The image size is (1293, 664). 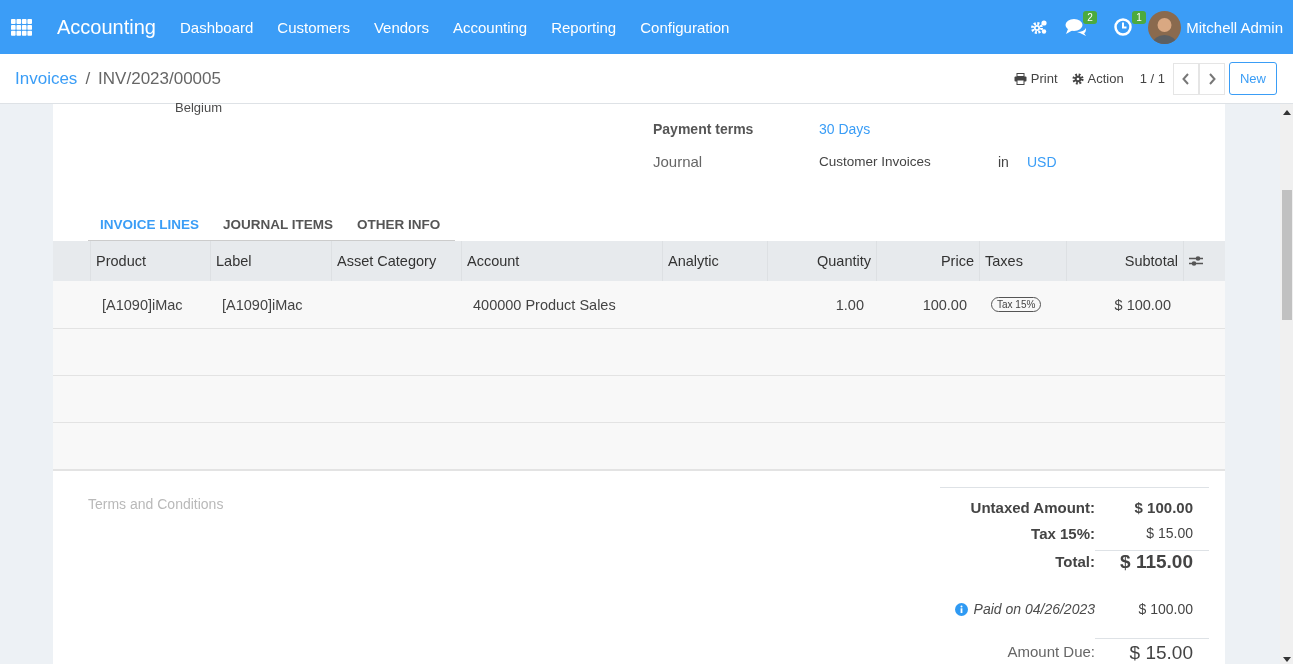 I want to click on action-button: Action, so click(x=1097, y=78).